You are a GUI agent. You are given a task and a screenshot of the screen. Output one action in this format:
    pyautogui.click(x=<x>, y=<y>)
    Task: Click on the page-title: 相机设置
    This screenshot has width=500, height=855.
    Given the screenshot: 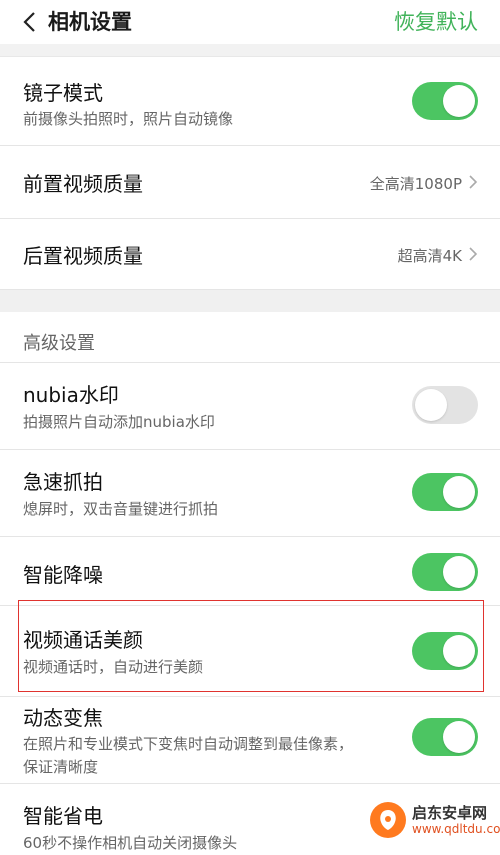 What is the action you would take?
    pyautogui.click(x=90, y=22)
    